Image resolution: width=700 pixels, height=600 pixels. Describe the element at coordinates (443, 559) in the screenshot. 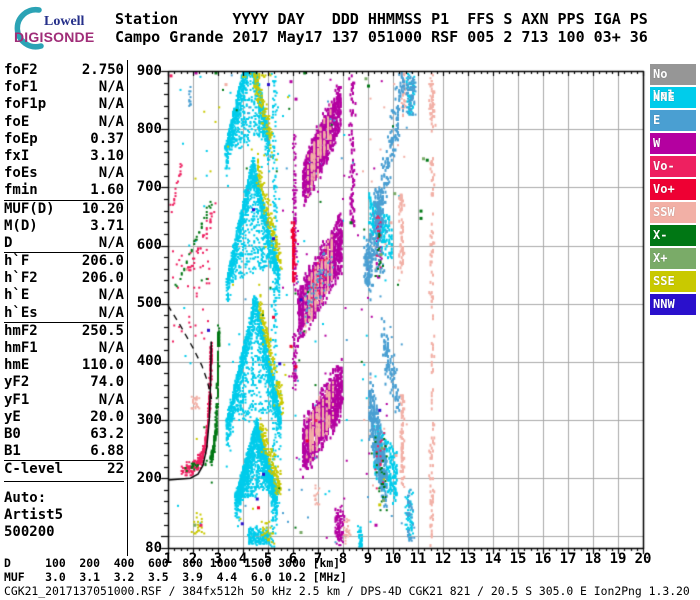

I see `x-axis-tick-label: 12` at that location.